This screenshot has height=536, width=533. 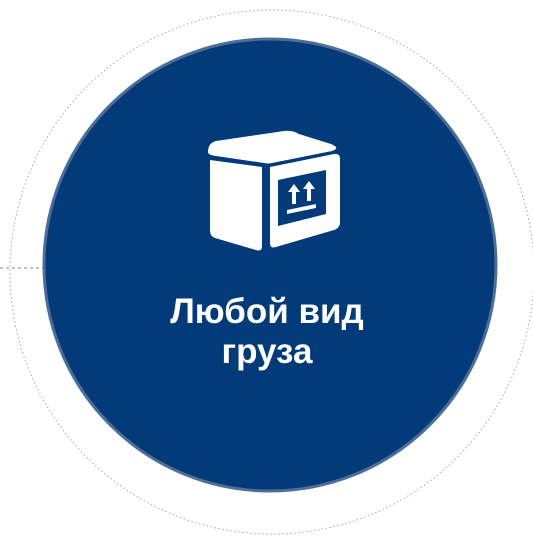 I want to click on node-label-line2: груза, so click(x=267, y=351).